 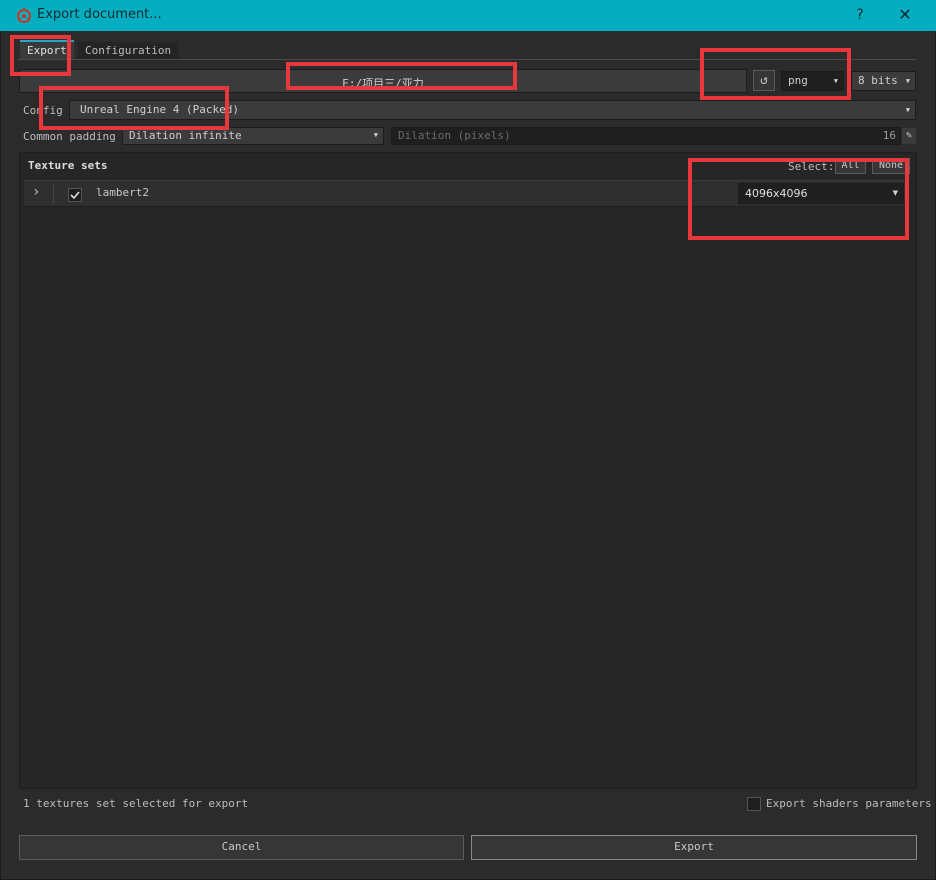 I want to click on selection-status: 1 textures set selected for export, so click(x=136, y=803).